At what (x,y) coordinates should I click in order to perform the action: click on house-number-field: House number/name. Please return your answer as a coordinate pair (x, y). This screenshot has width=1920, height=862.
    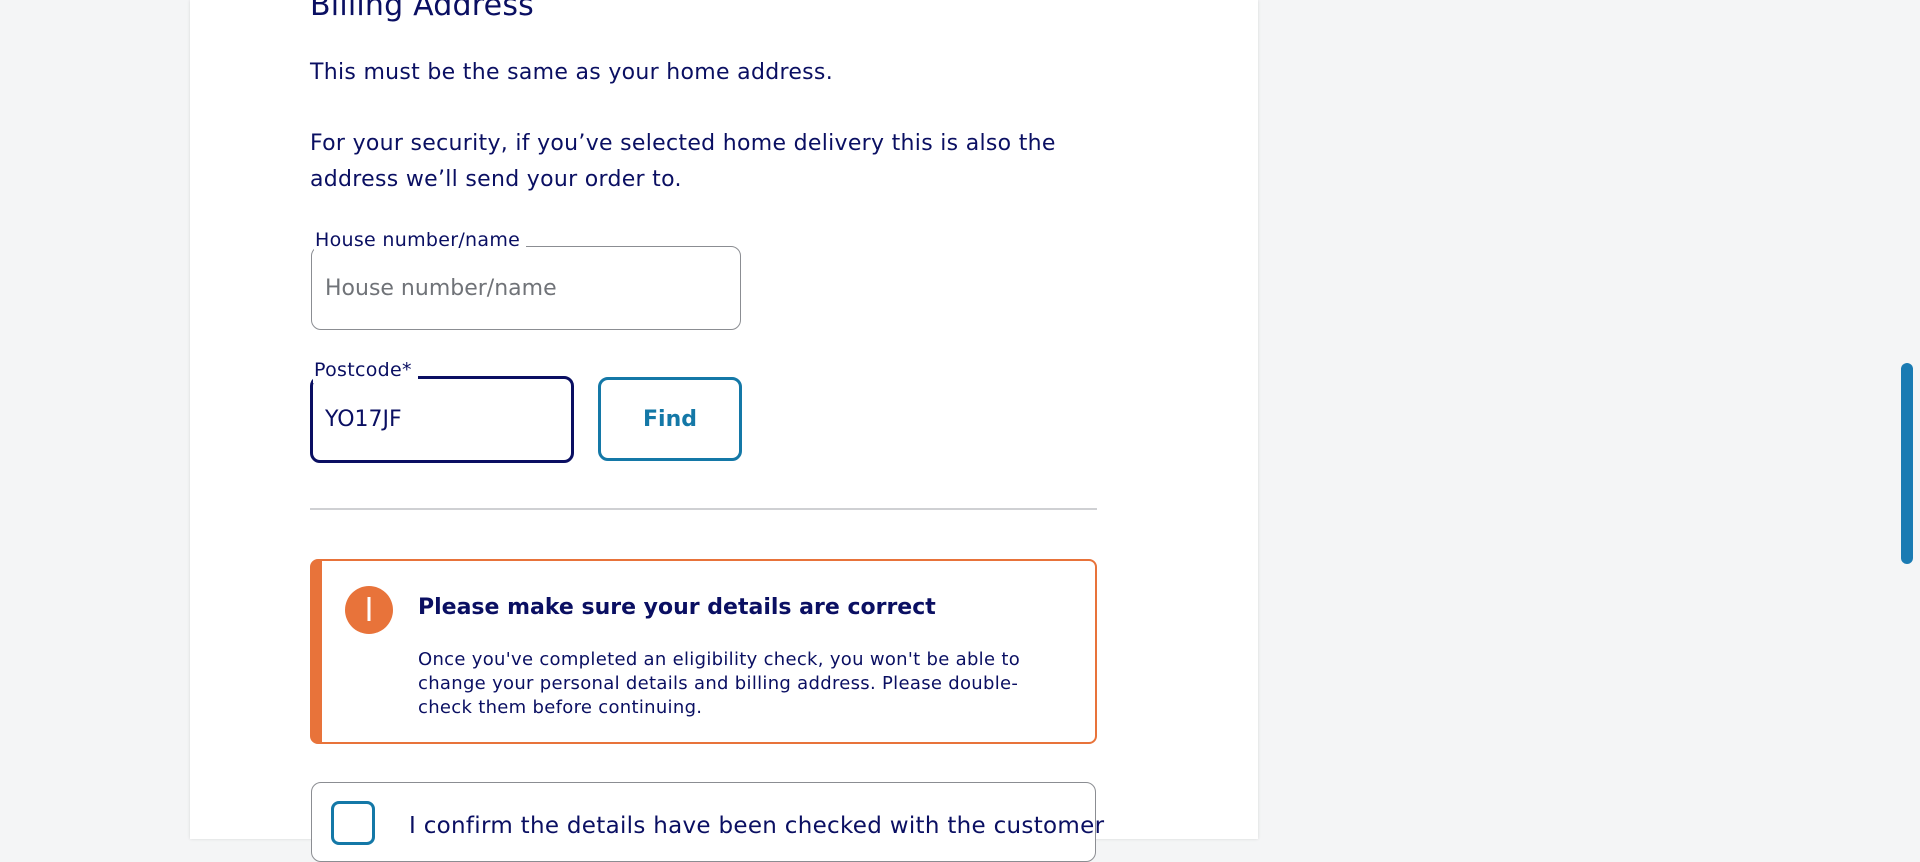
    Looking at the image, I should click on (526, 278).